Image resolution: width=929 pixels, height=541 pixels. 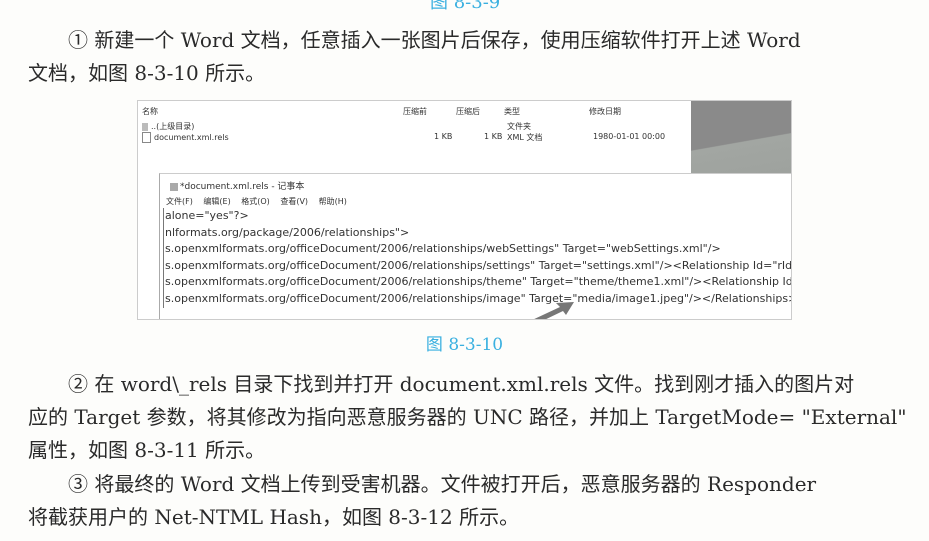 I want to click on text-line: alone="yes"?>, so click(x=207, y=215).